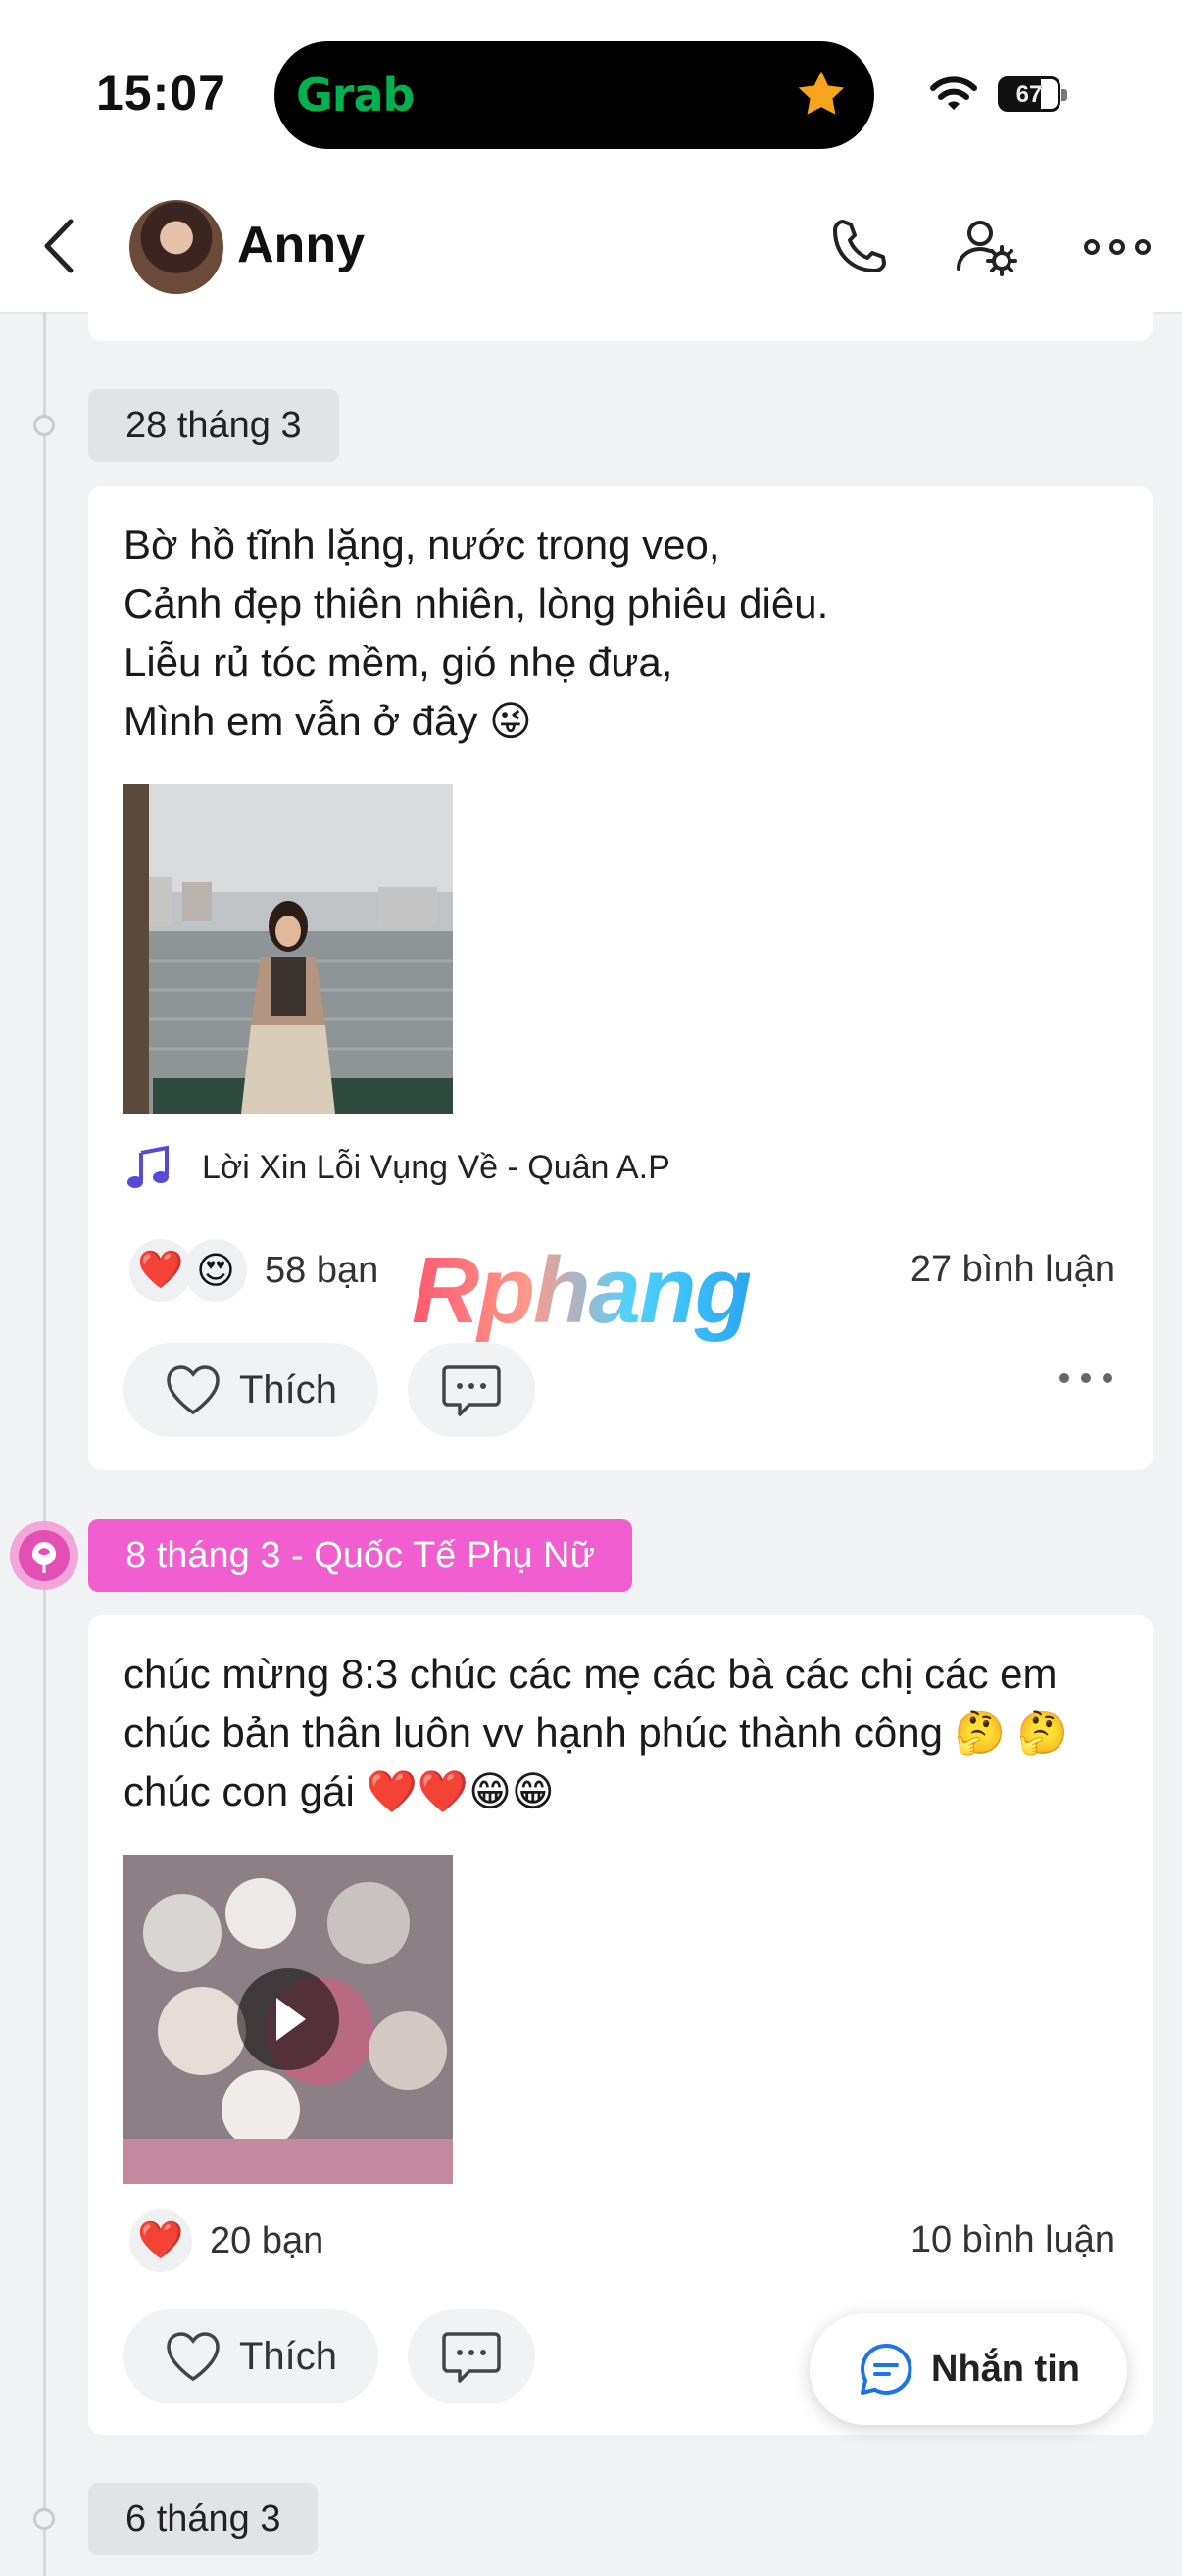  What do you see at coordinates (267, 2240) in the screenshot?
I see `reaction-count: 20 bạn` at bounding box center [267, 2240].